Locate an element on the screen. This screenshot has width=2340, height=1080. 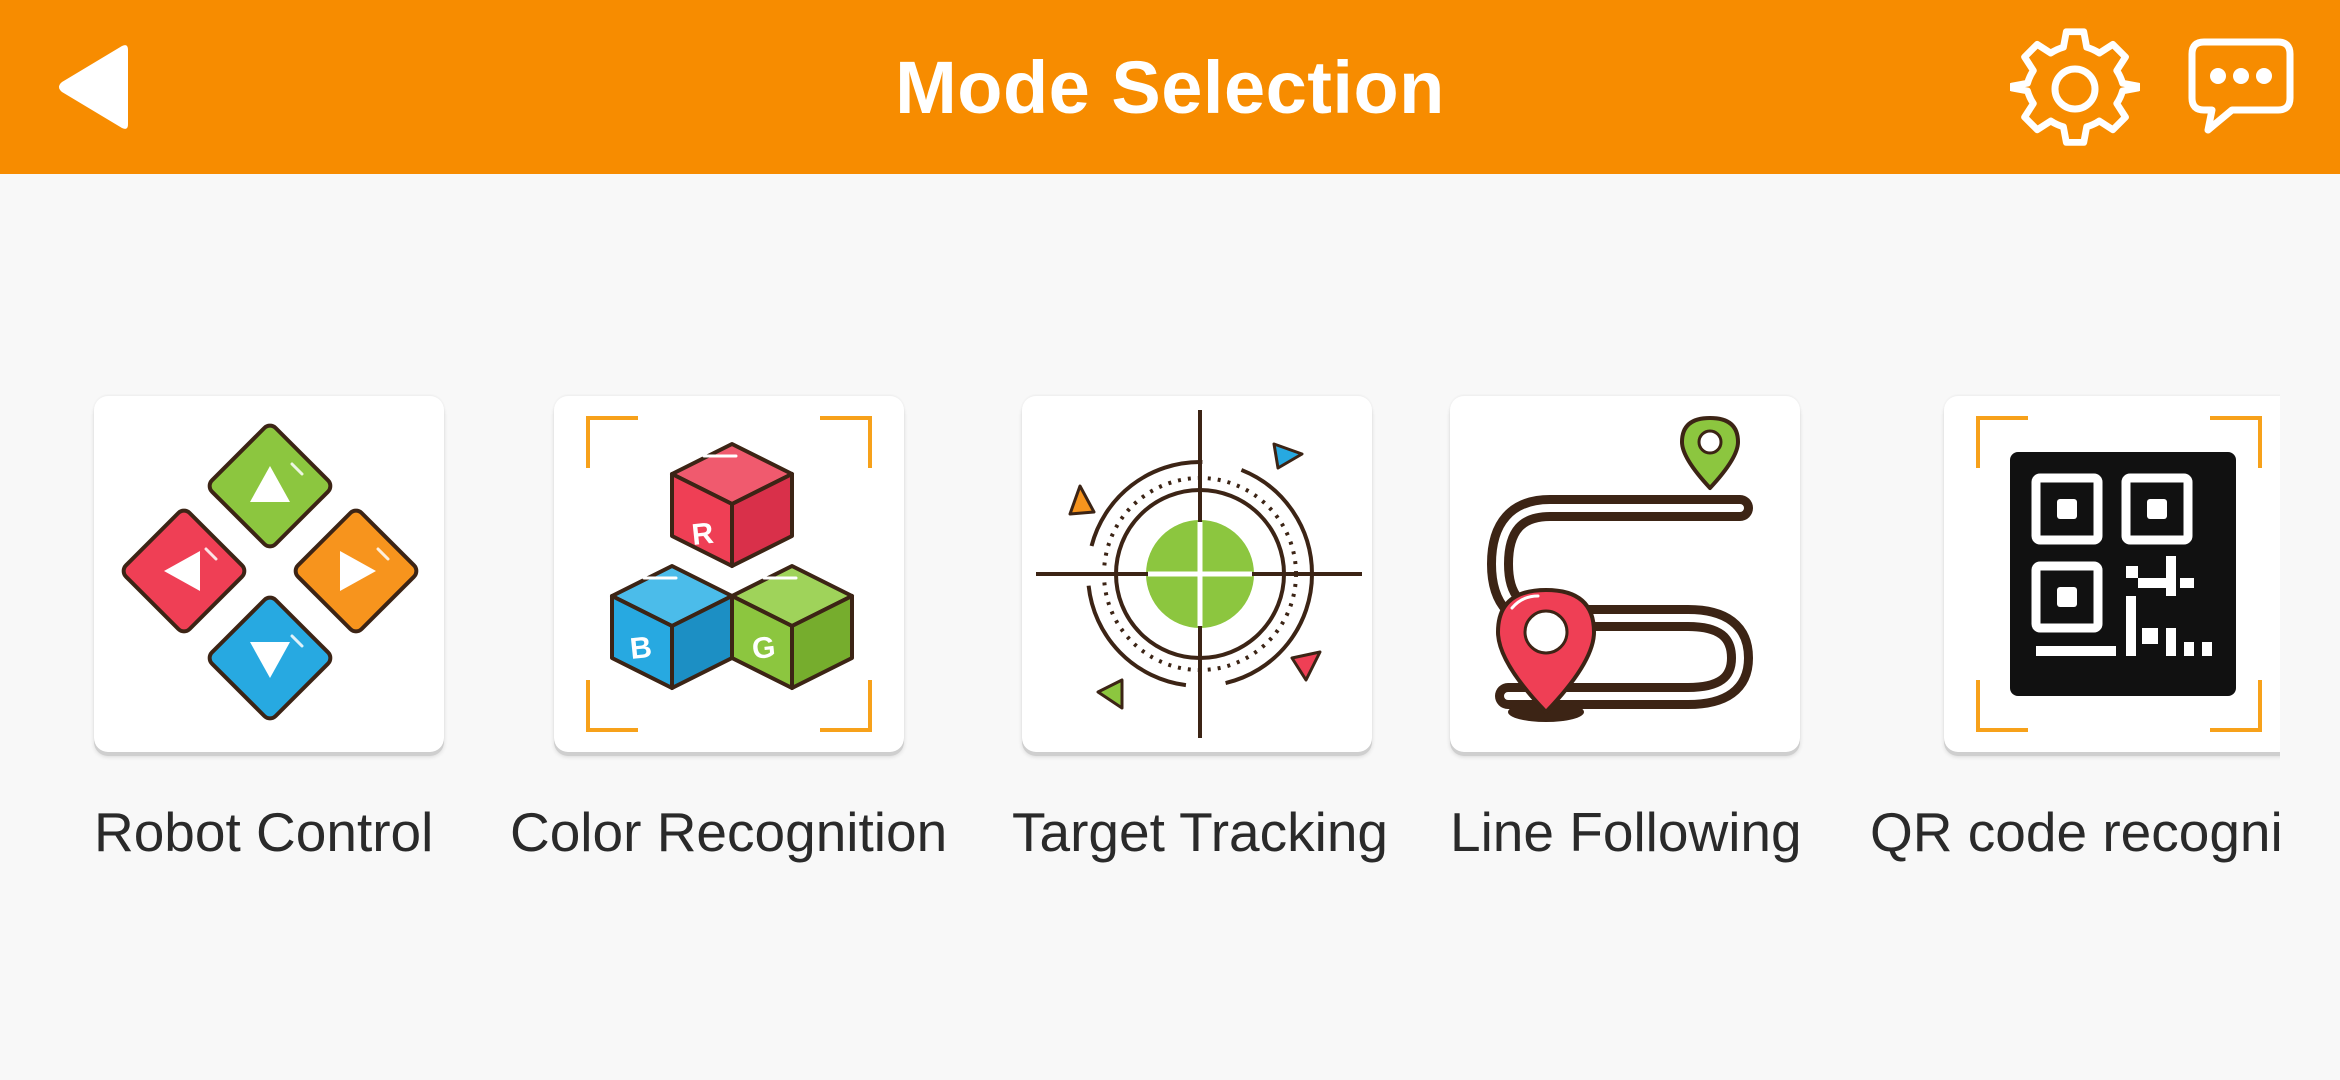
mode-card-qr-code-recognition is located at coordinates (2112, 574).